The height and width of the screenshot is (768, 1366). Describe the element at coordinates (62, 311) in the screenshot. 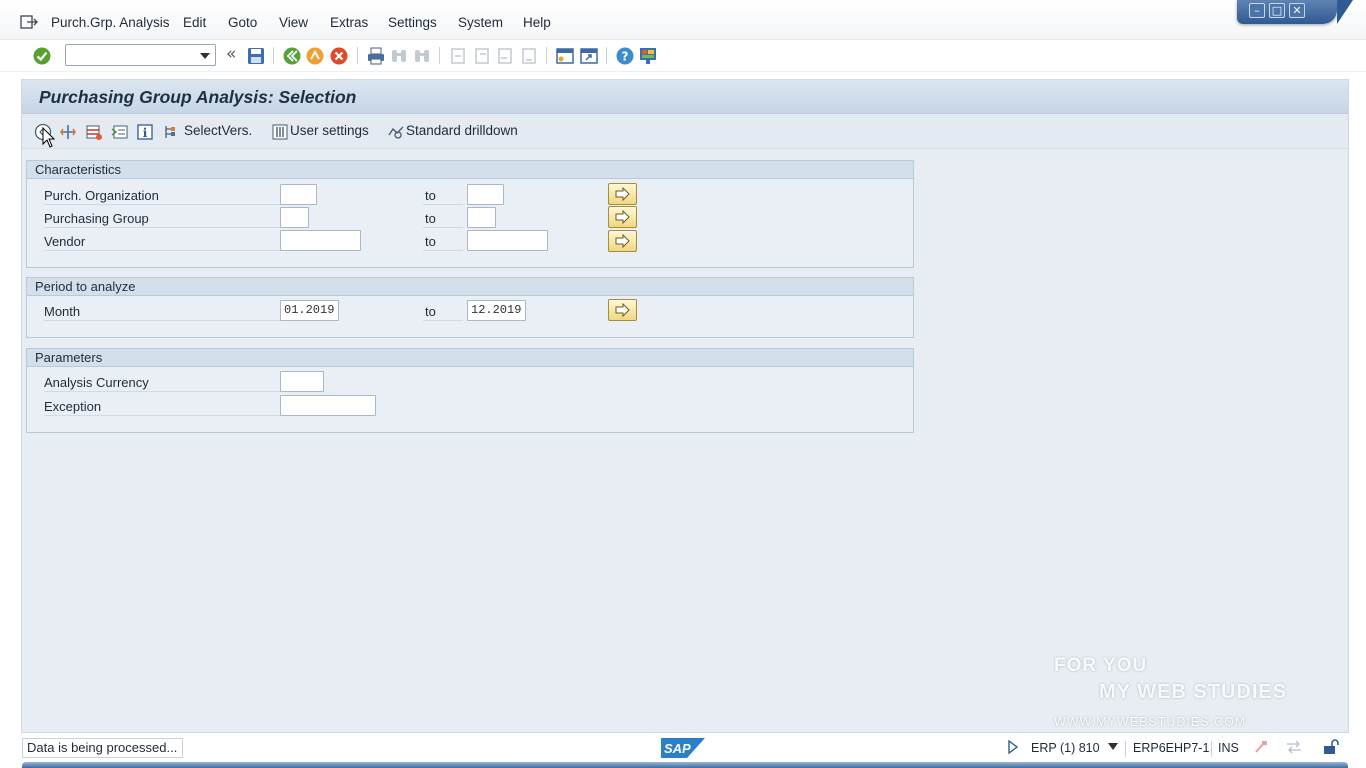

I see `month-label: Month` at that location.